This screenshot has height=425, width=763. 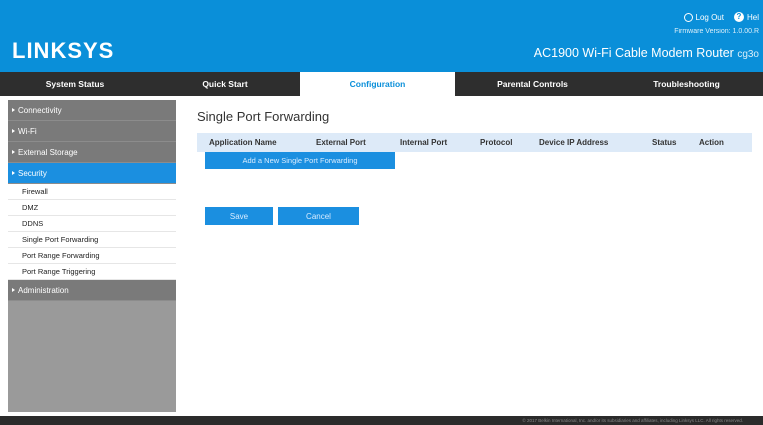 I want to click on logout-link: Log Out, so click(x=703, y=17).